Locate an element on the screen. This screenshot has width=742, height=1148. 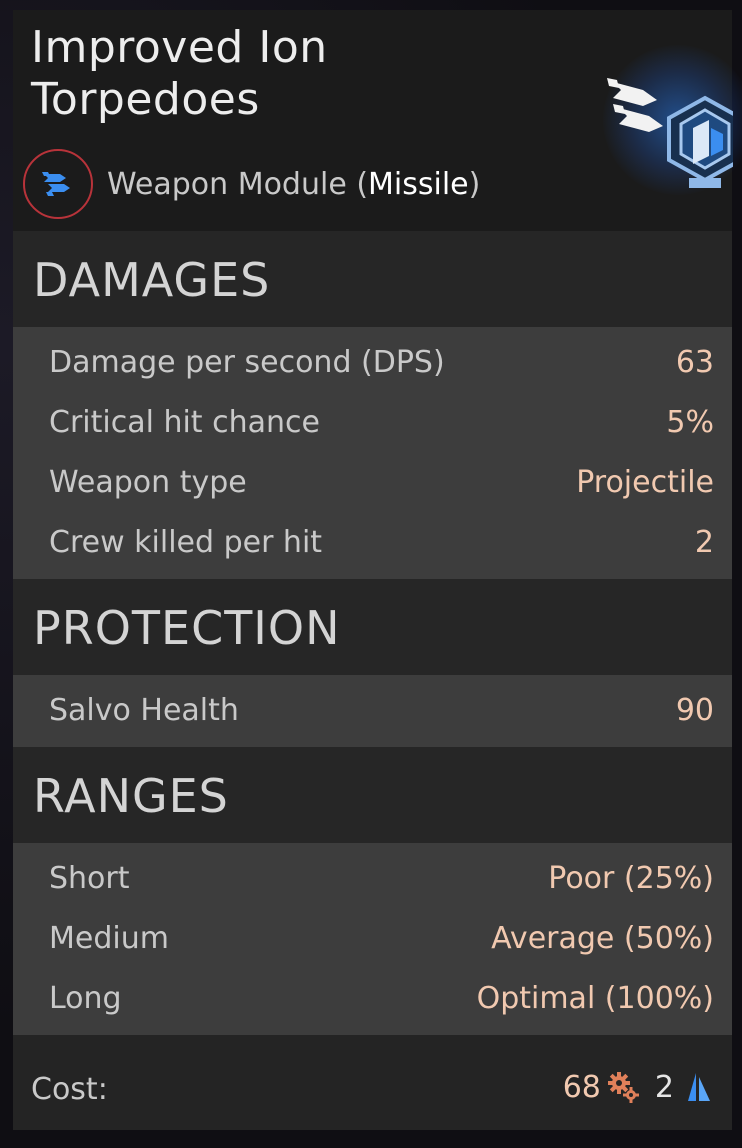
stat-value: Projectile is located at coordinates (645, 482).